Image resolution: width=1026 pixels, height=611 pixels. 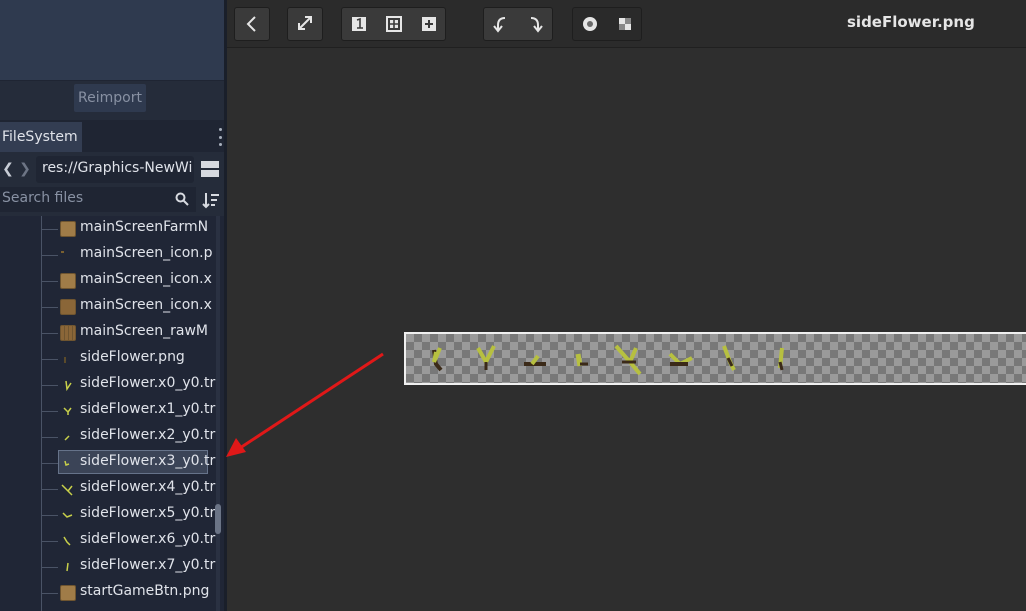 What do you see at coordinates (132, 357) in the screenshot?
I see `list-item-label: sideFlower.png` at bounding box center [132, 357].